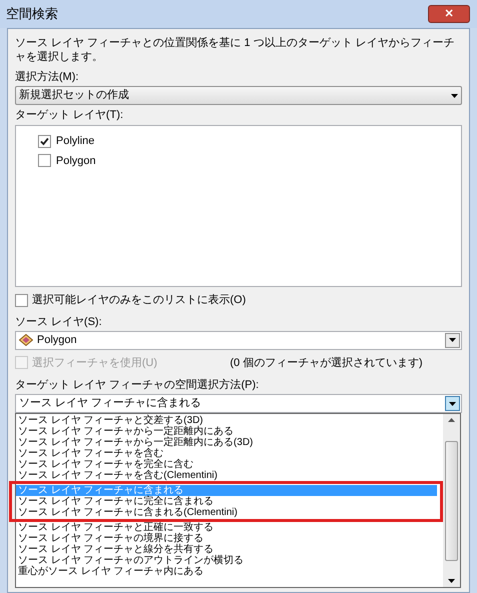 The height and width of the screenshot is (593, 477). I want to click on scroll-up-icon, so click(451, 420).